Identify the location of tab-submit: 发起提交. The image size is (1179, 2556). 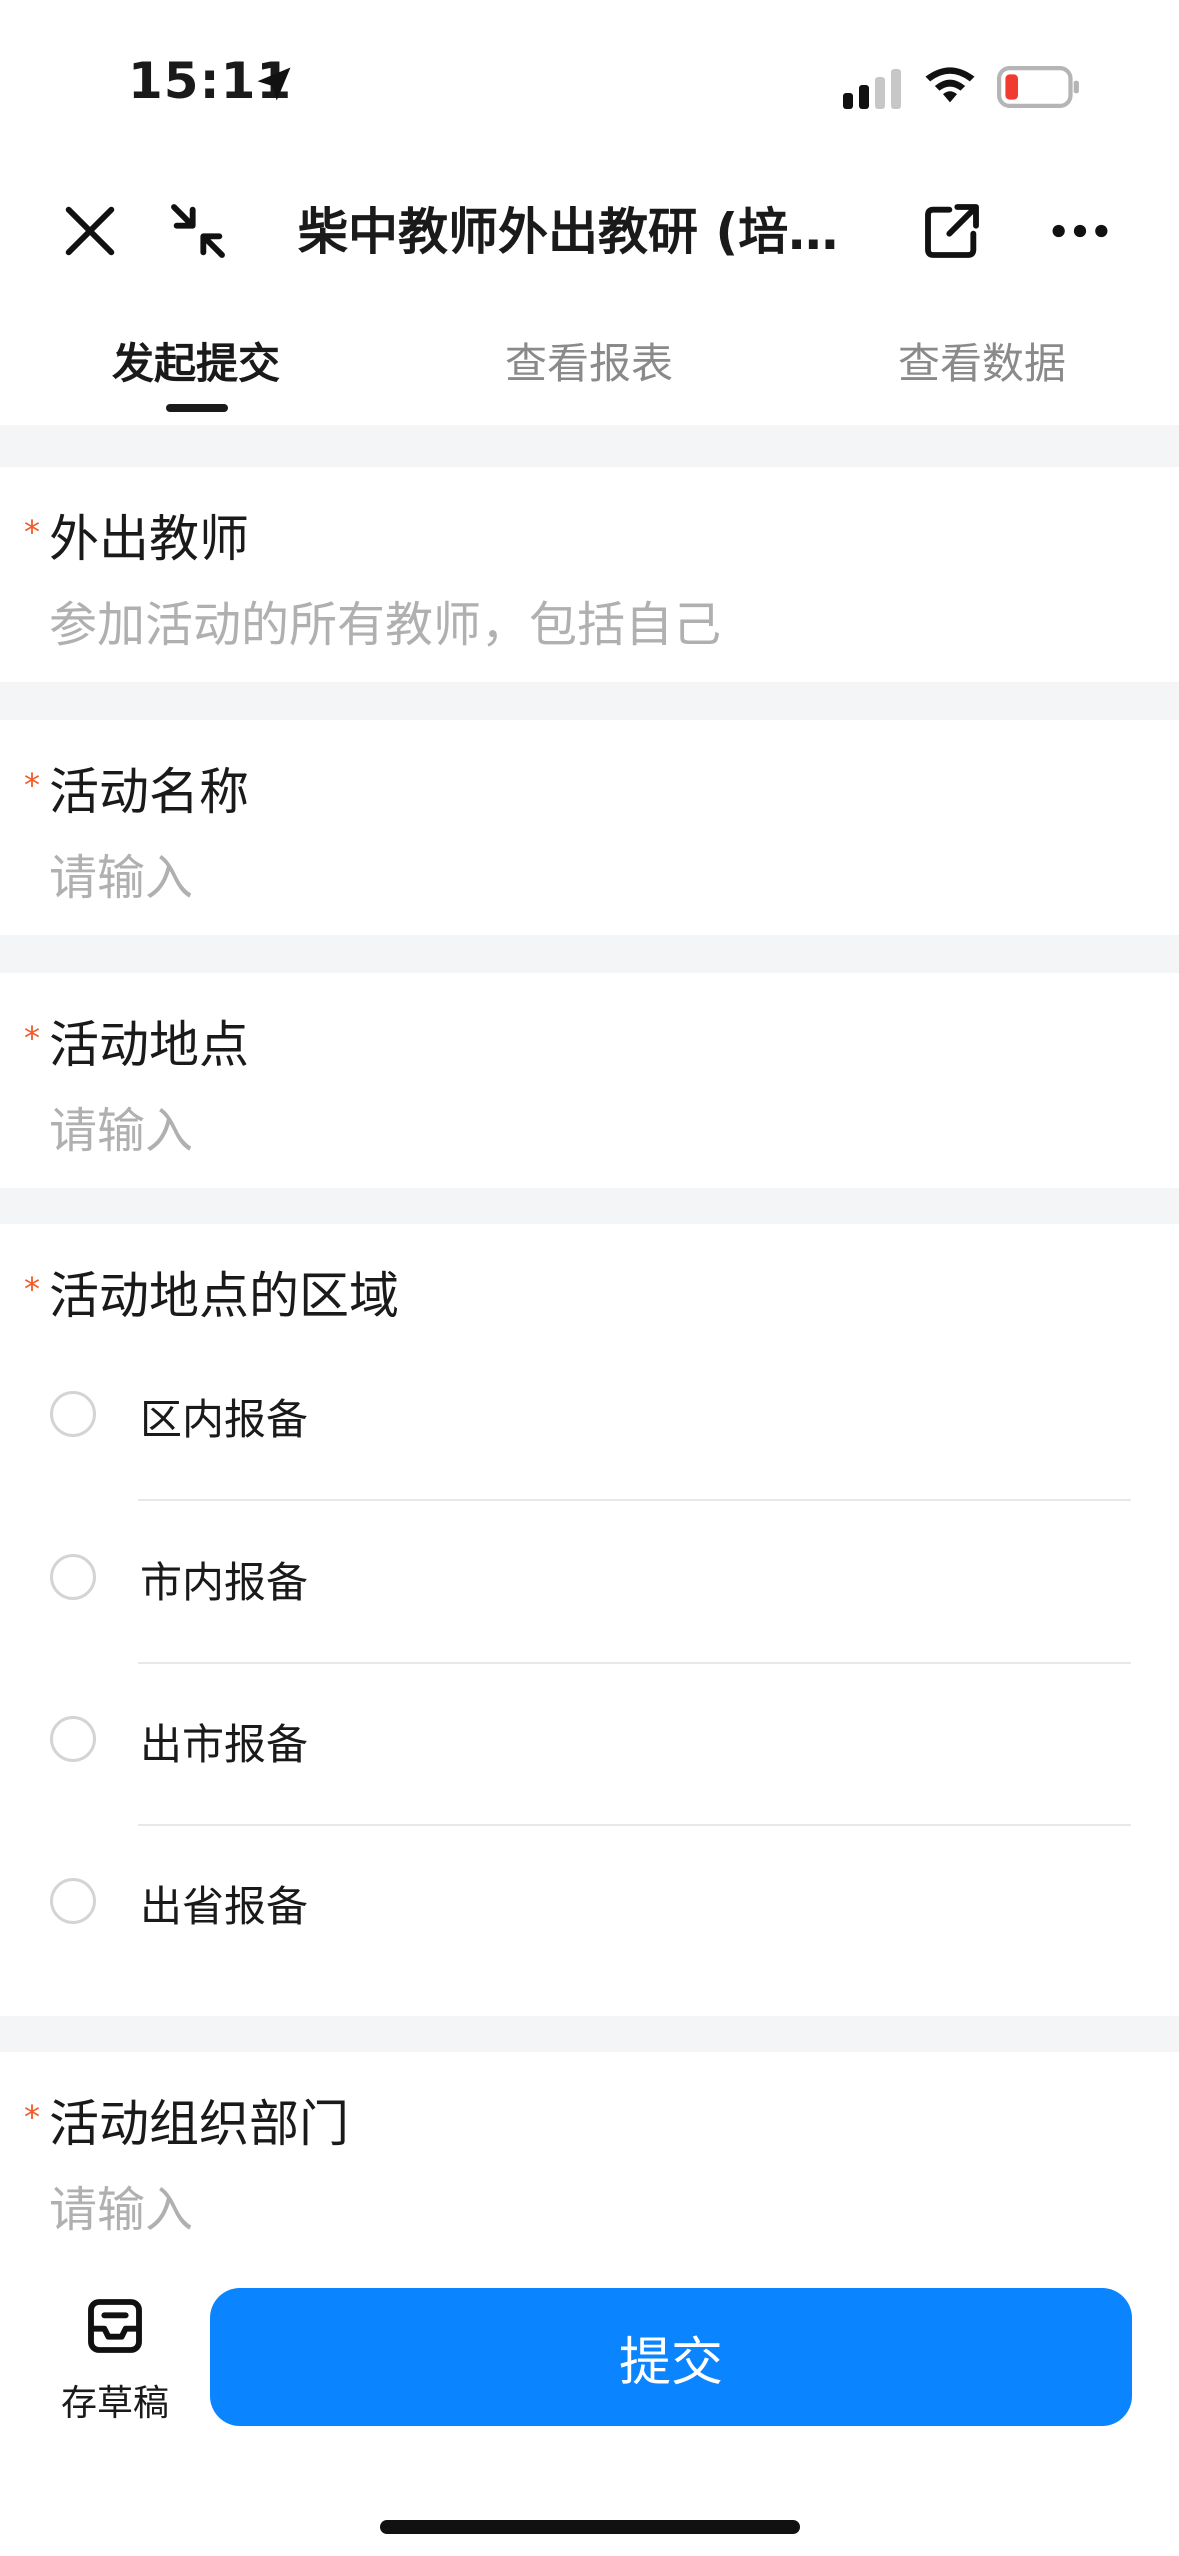
(196, 360).